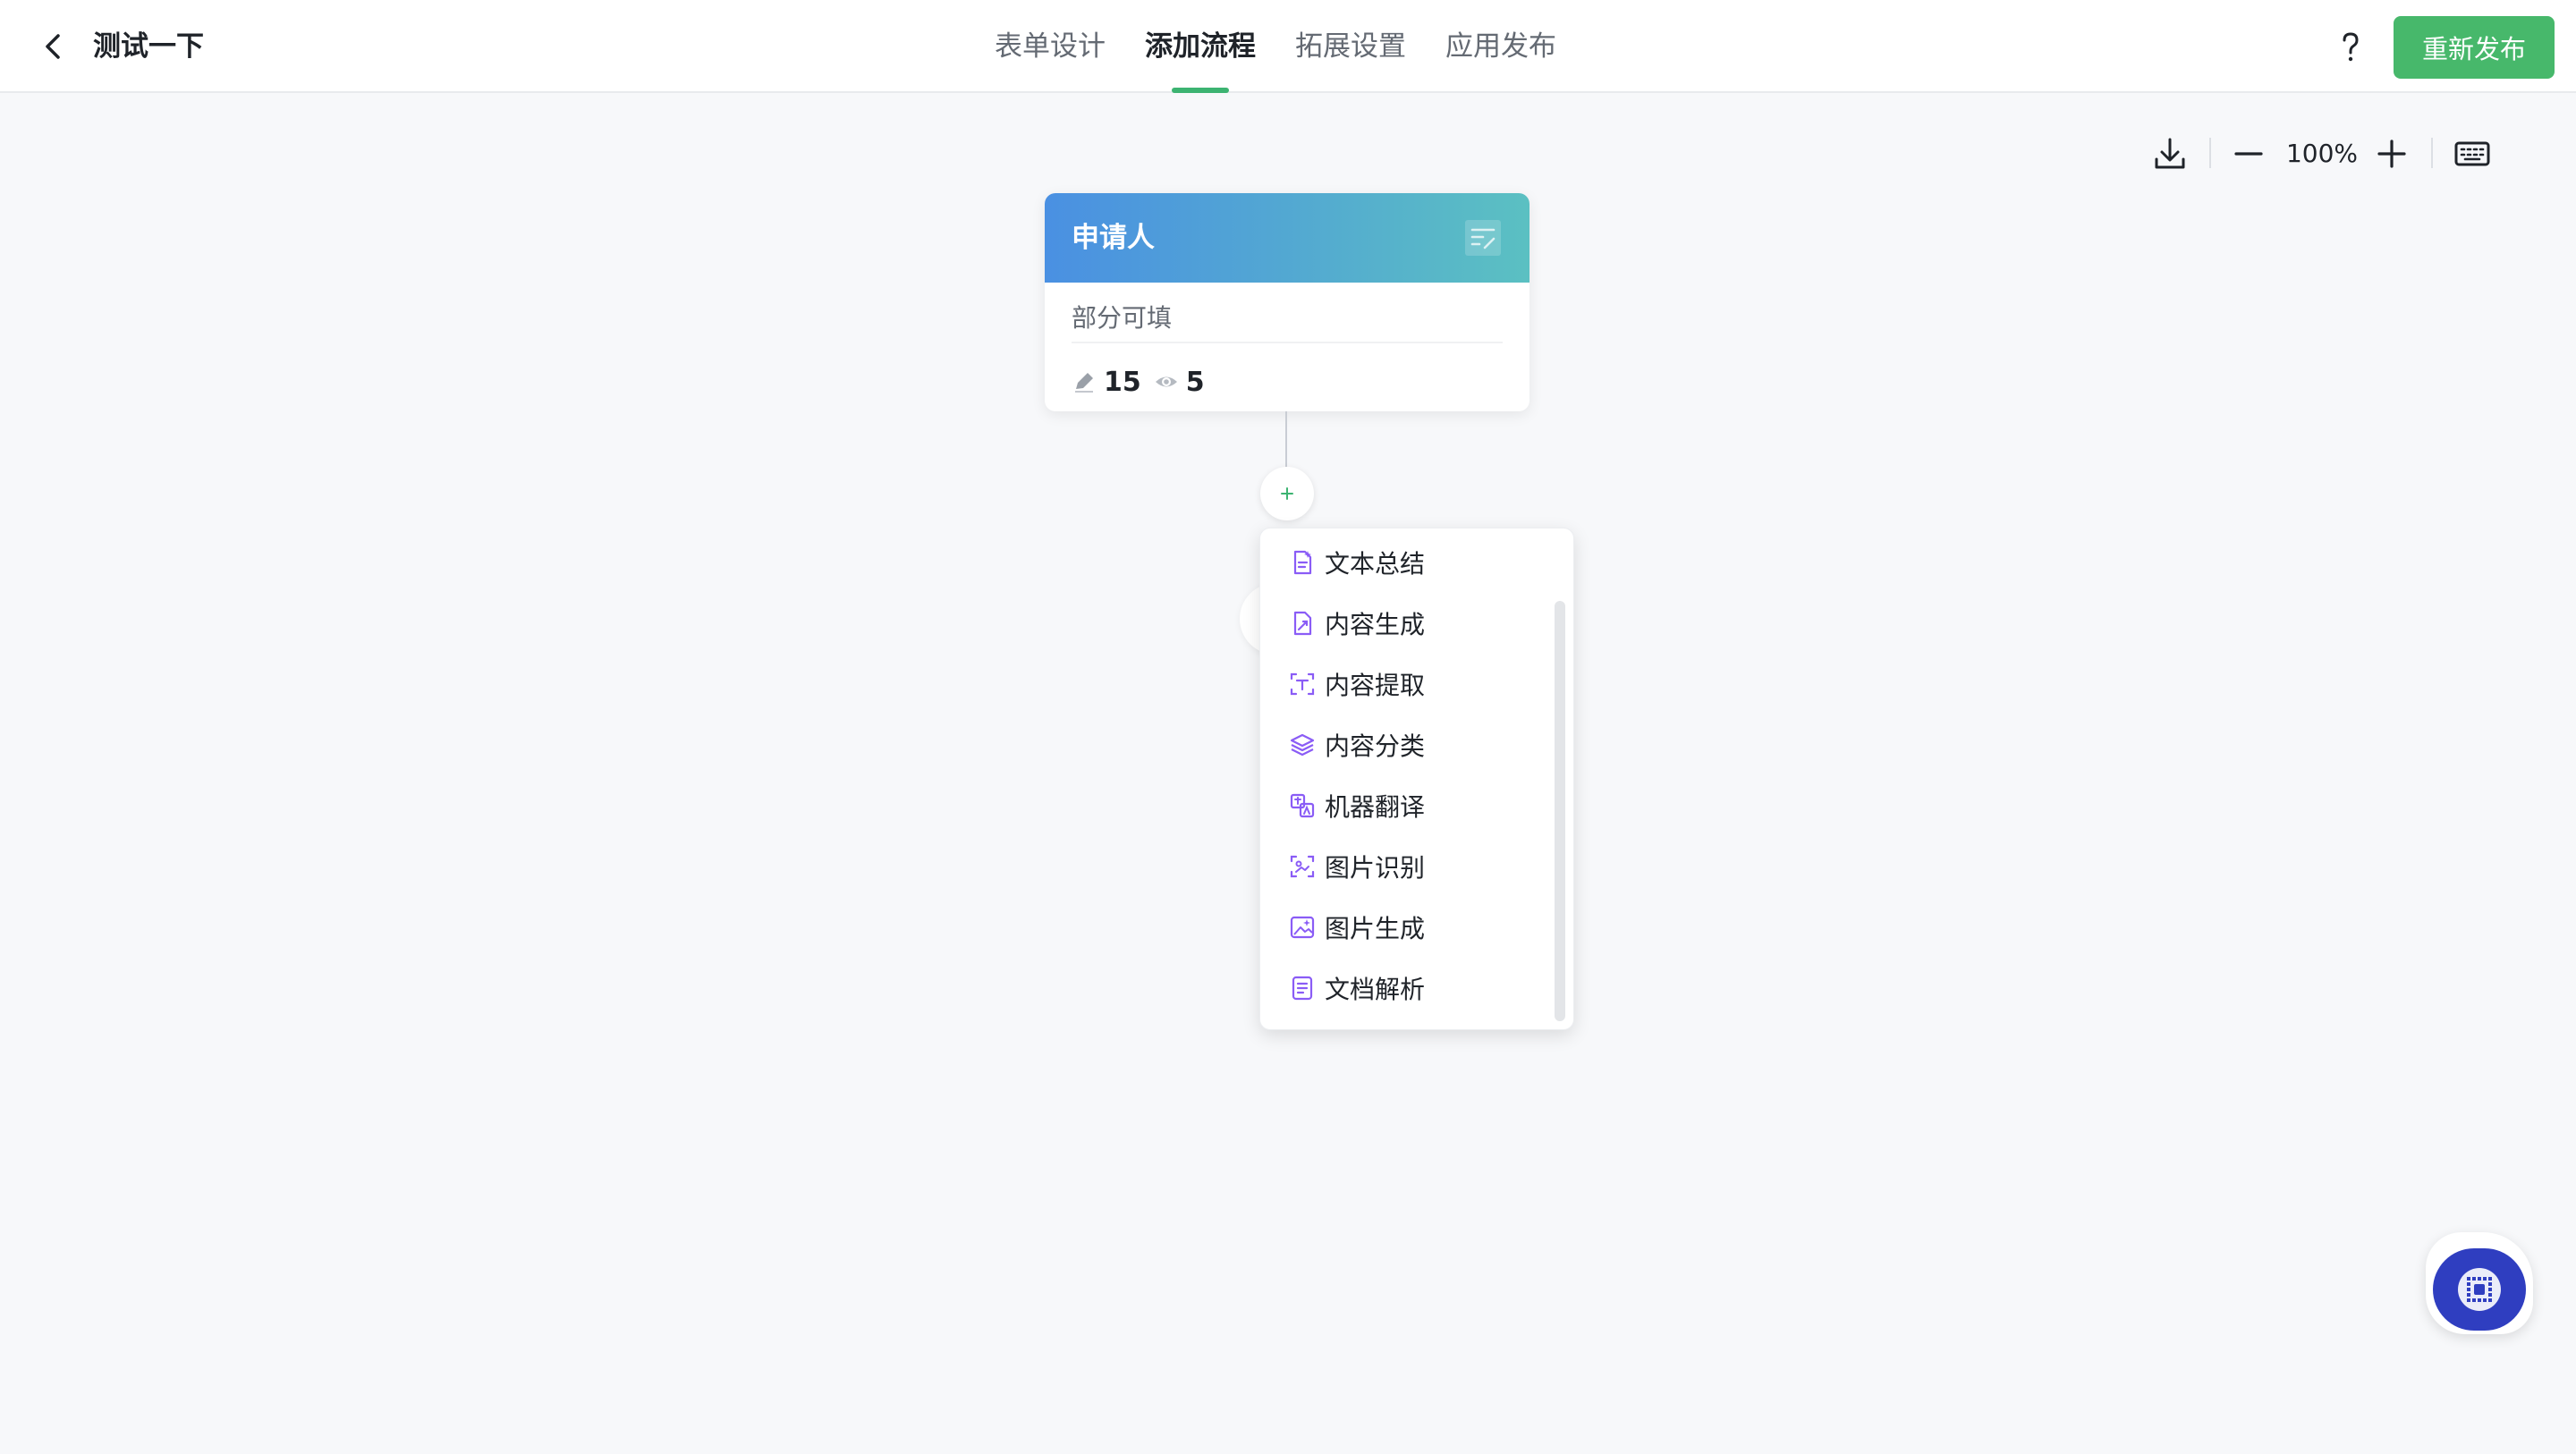  I want to click on content-generate-icon, so click(1302, 624).